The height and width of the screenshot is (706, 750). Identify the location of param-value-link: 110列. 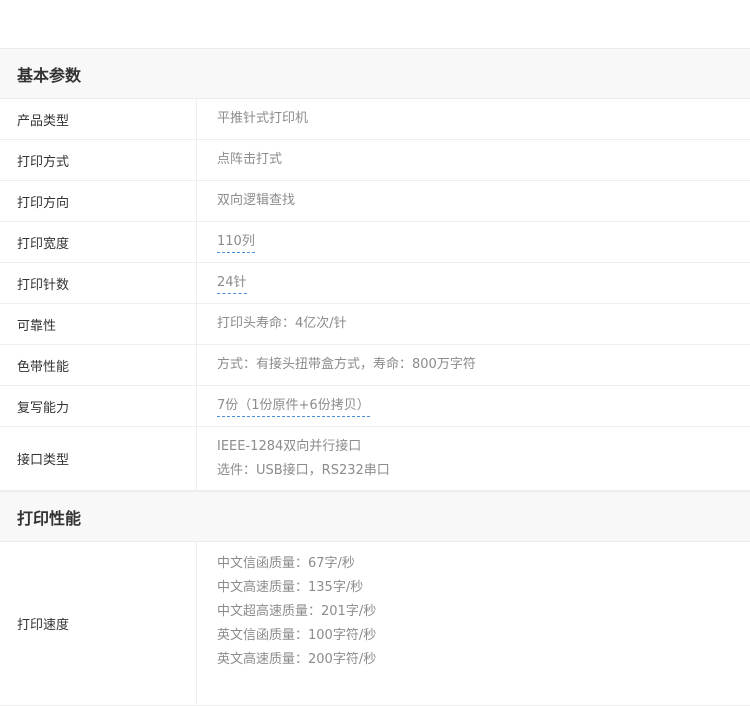
(236, 243).